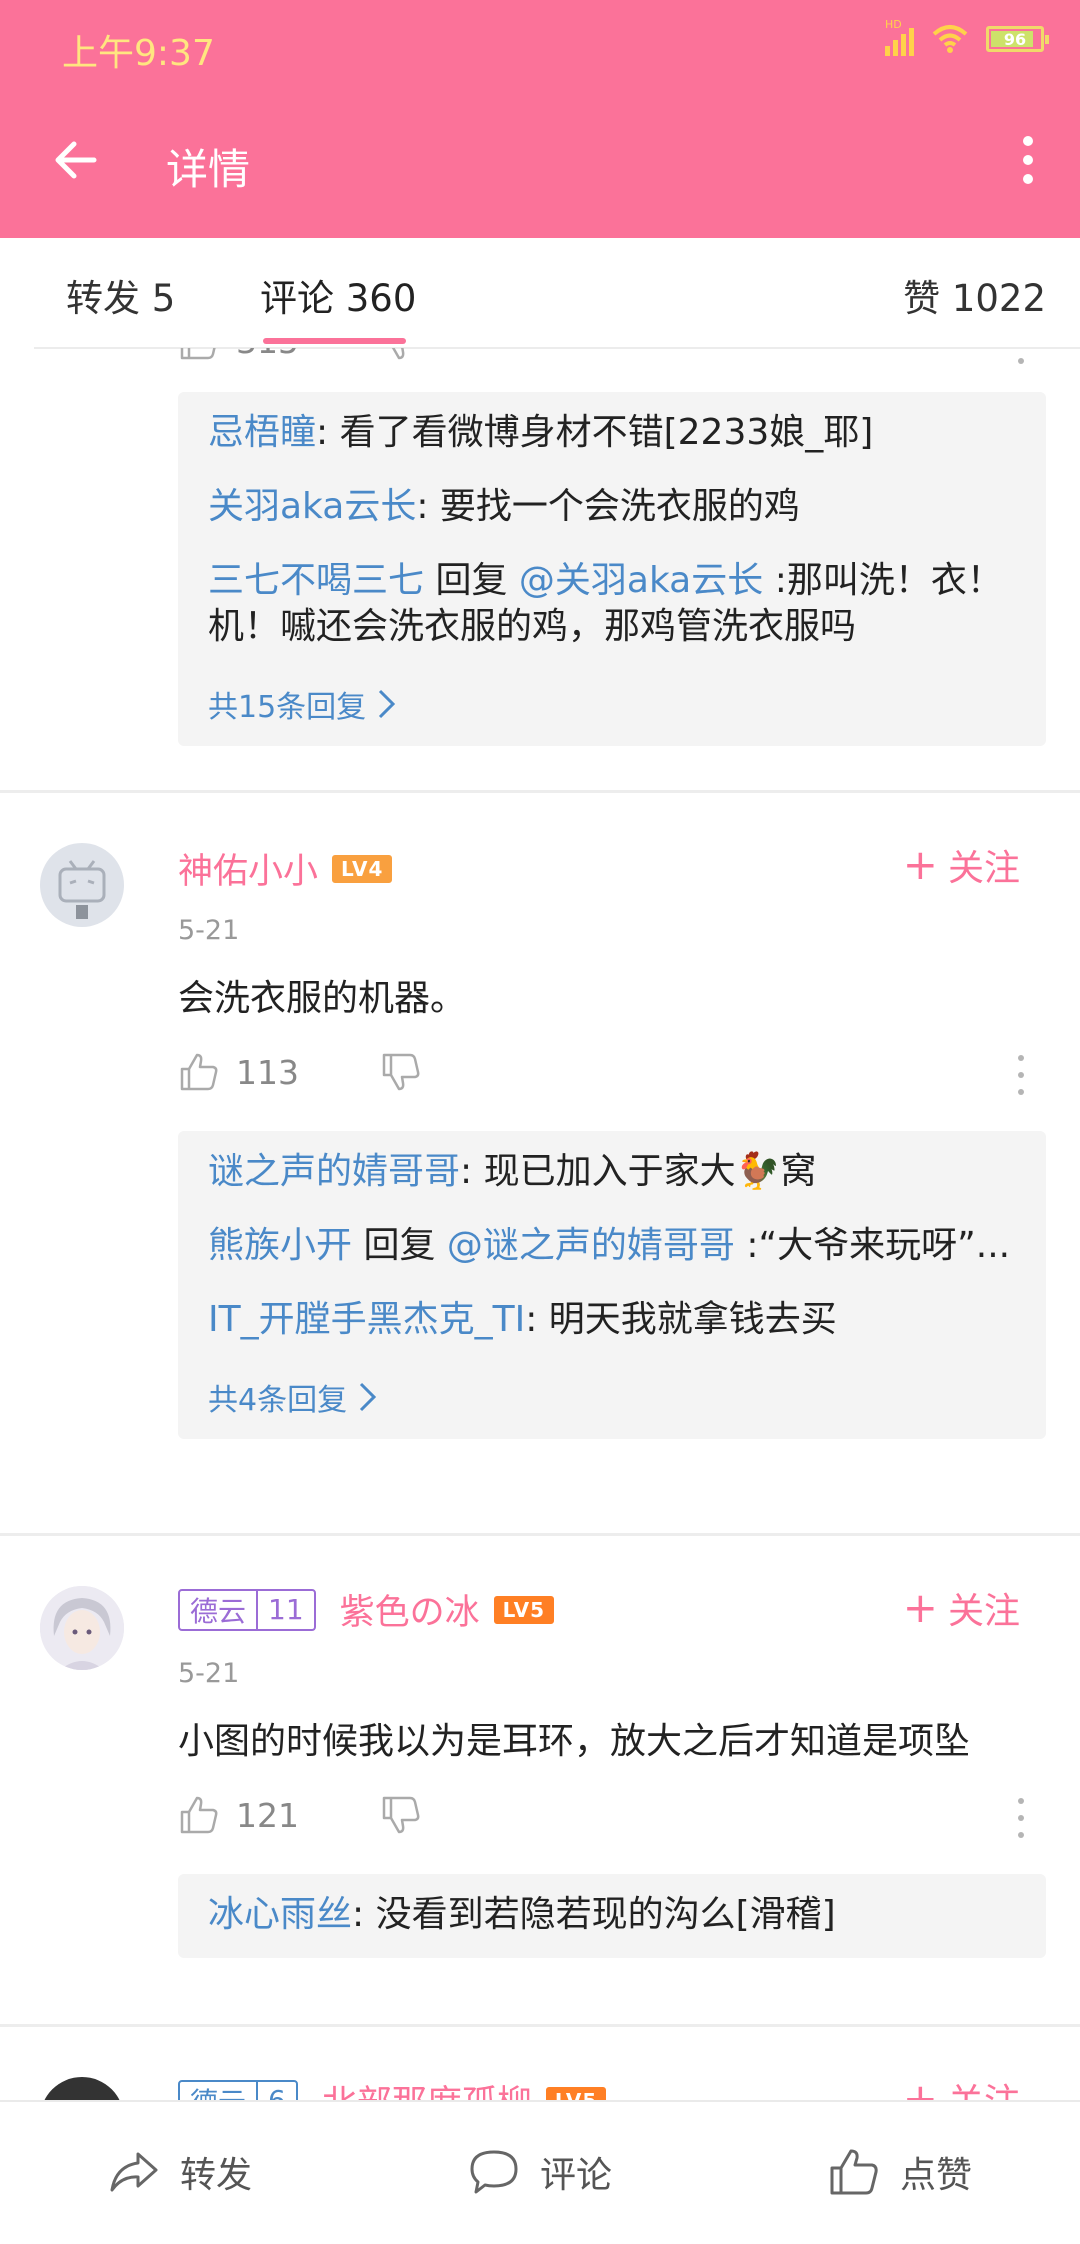  Describe the element at coordinates (366, 1319) in the screenshot. I see `reply-author: IT_开膛手黑杰克_TI` at that location.